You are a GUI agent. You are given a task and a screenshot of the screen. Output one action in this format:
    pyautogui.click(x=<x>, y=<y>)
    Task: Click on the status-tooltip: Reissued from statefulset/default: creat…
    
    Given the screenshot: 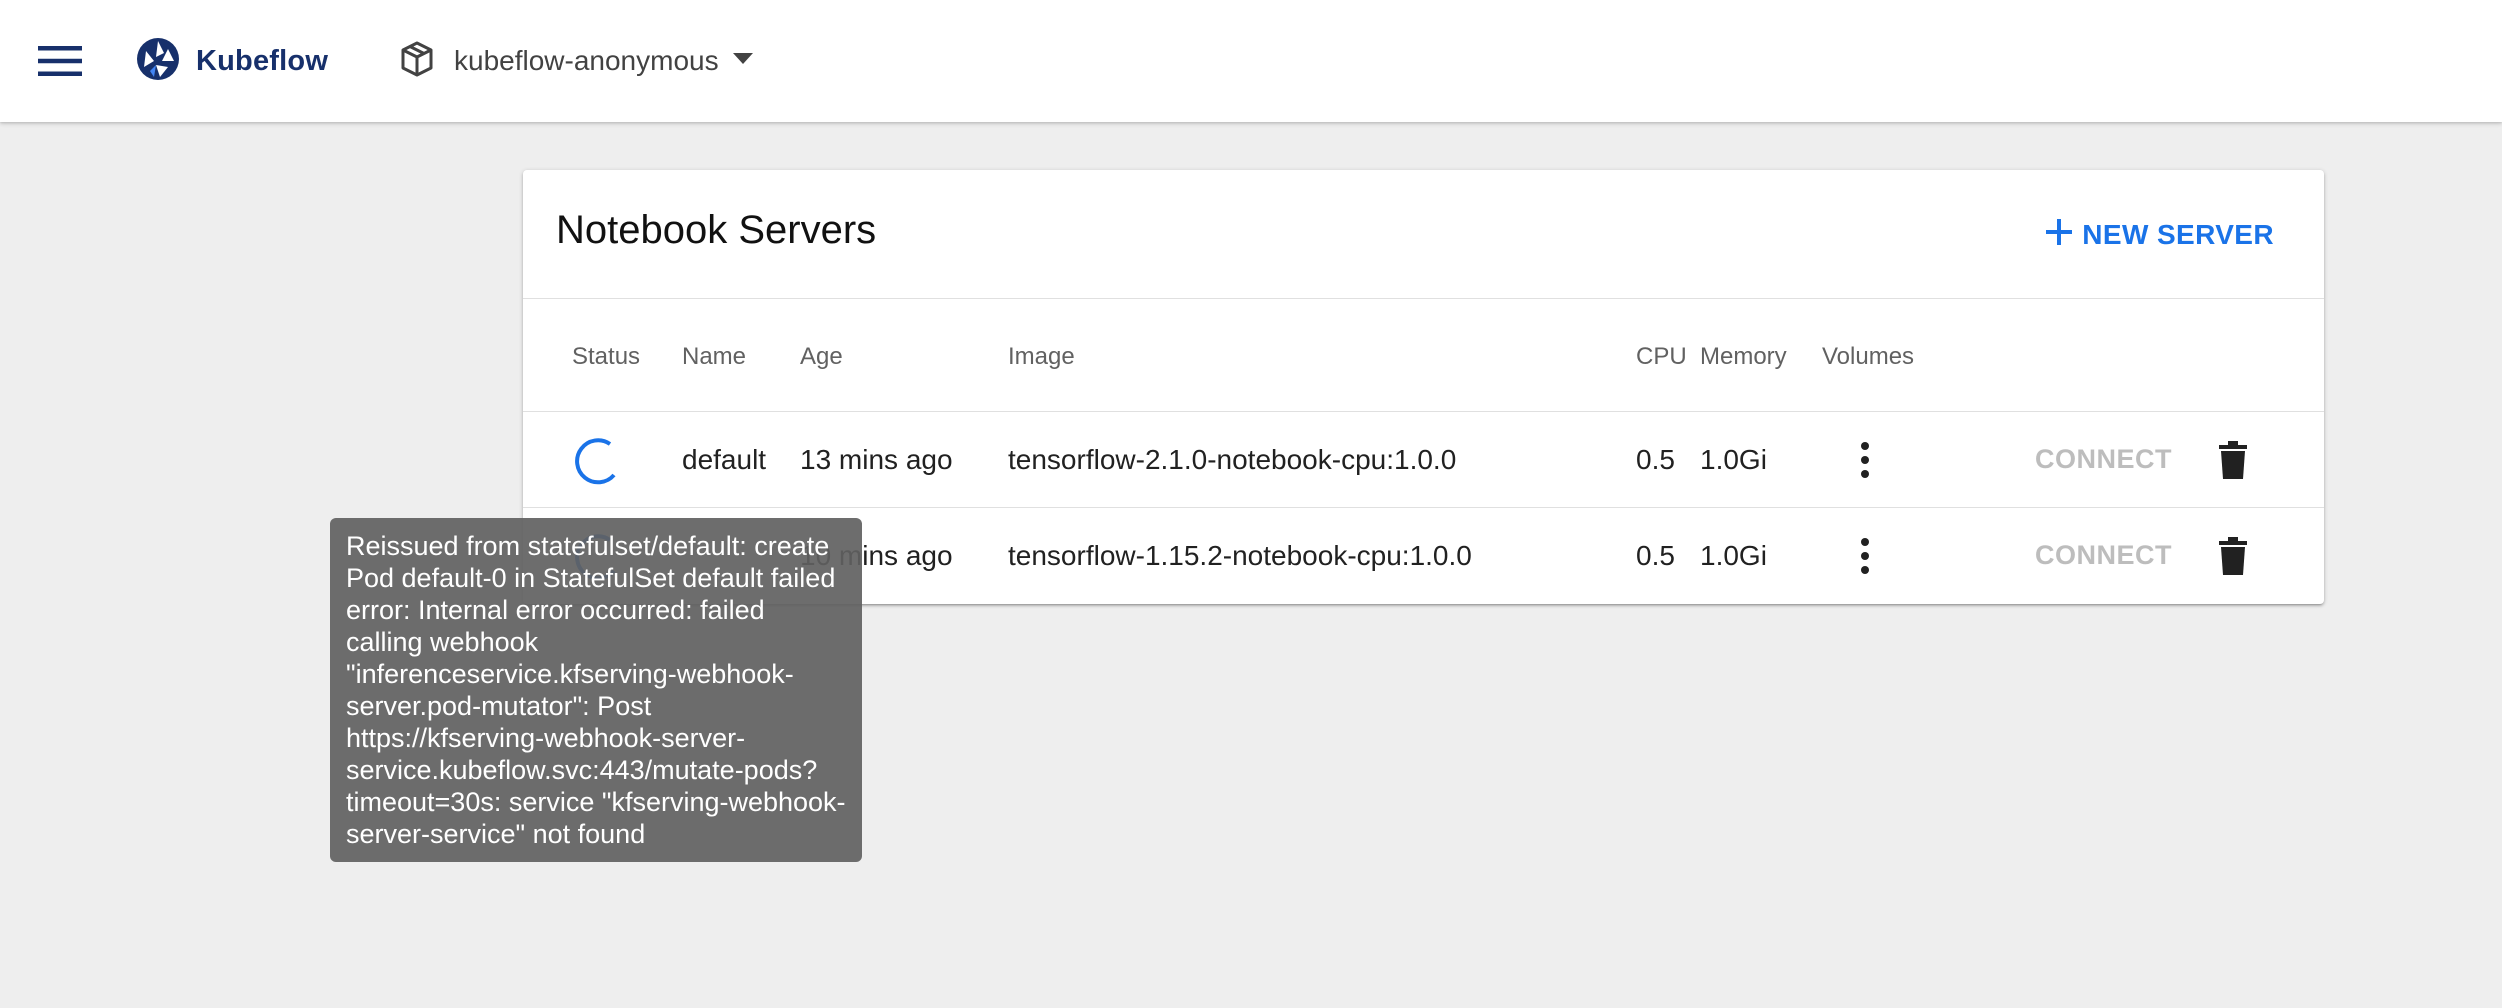 What is the action you would take?
    pyautogui.click(x=596, y=690)
    